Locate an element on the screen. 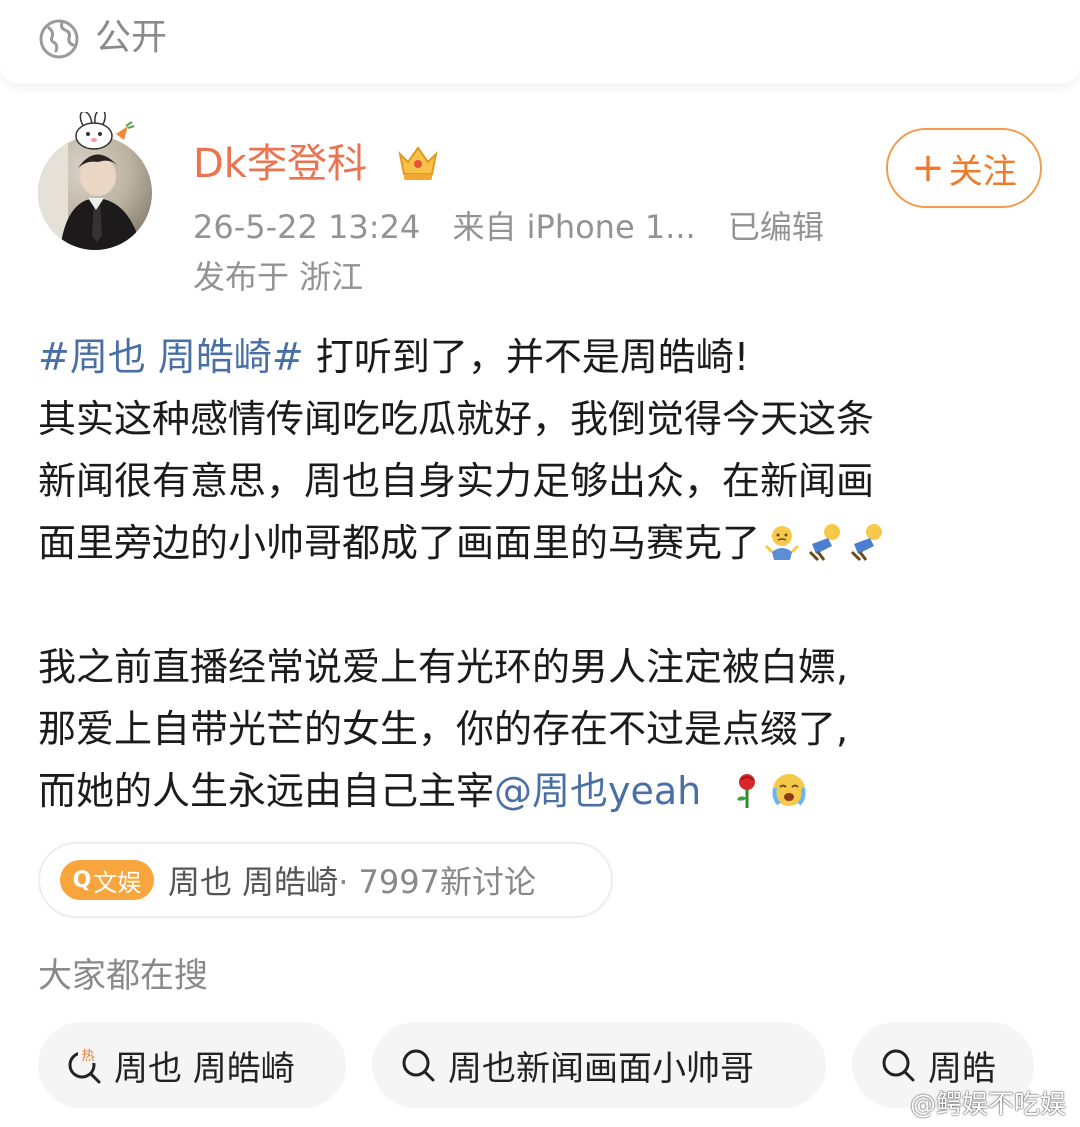 The height and width of the screenshot is (1127, 1080). post-text: 打听到了，并不是周皓崎! is located at coordinates (526, 357).